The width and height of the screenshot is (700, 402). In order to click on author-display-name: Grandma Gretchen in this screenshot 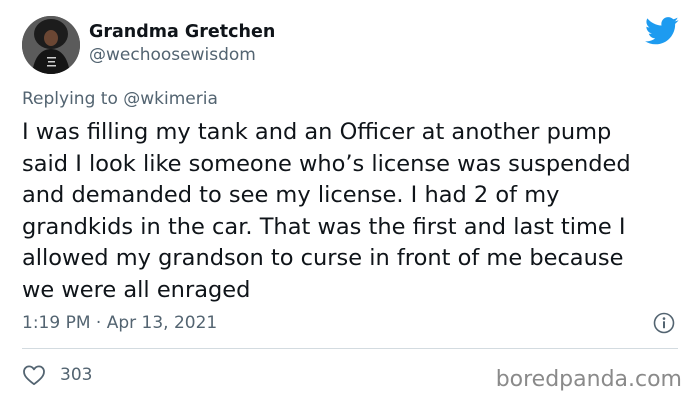, I will do `click(182, 32)`.